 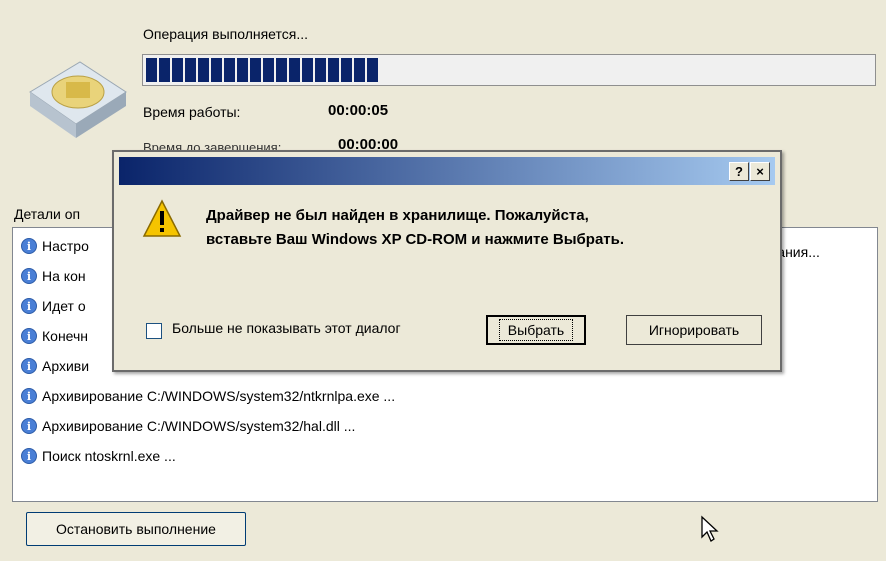 What do you see at coordinates (358, 110) in the screenshot?
I see `elapsed-time-value: 00:00:05` at bounding box center [358, 110].